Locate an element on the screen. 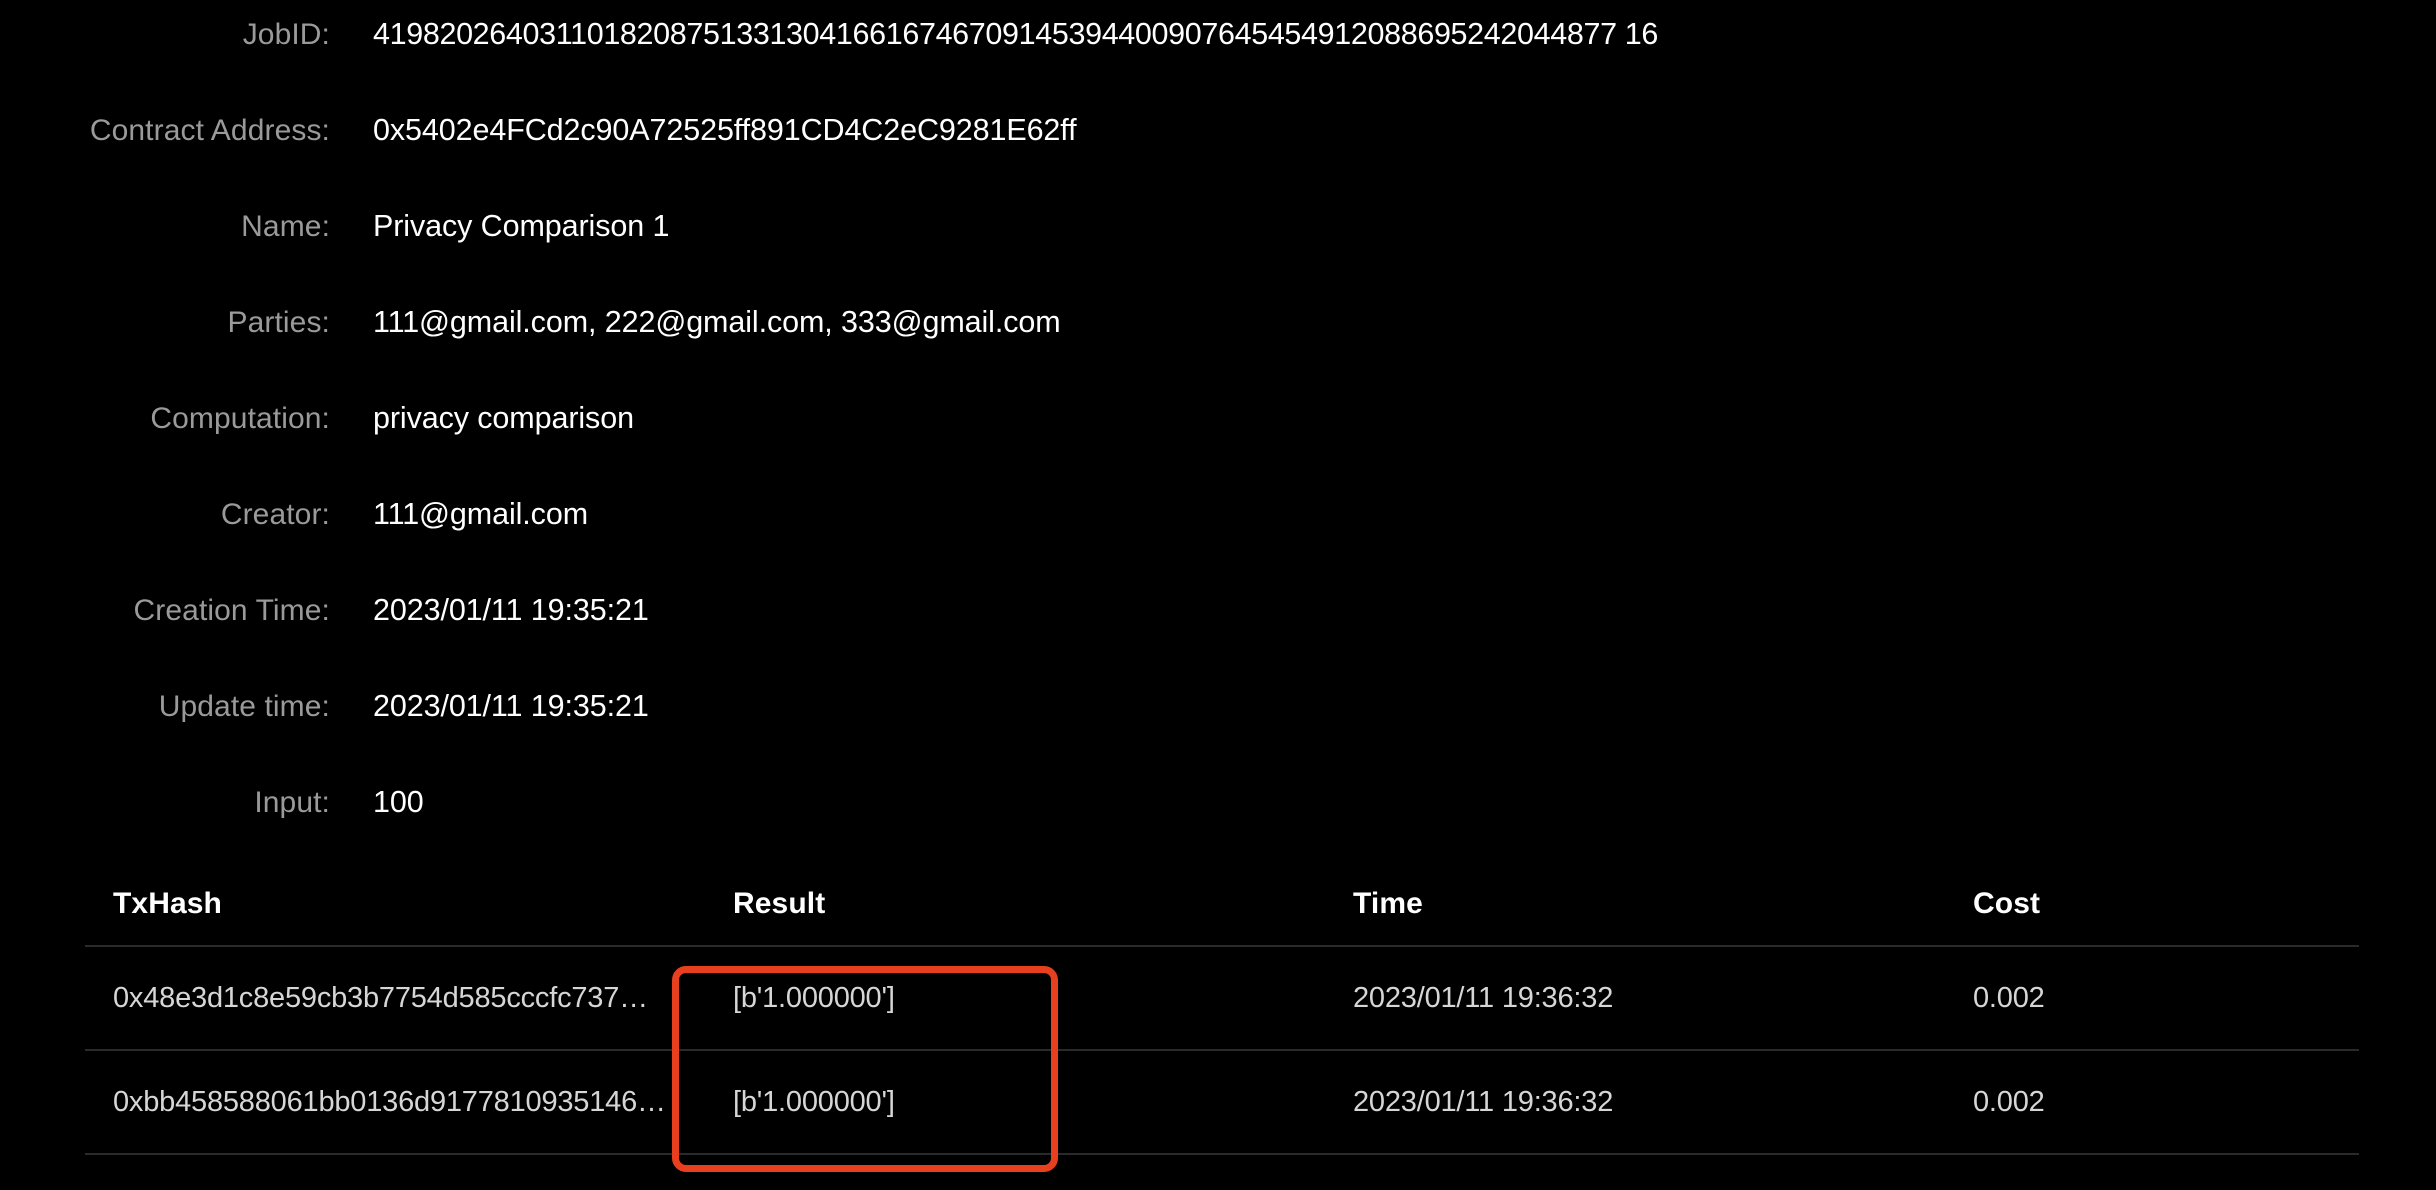  detail-row-creator: Creator: 111@gmail.com is located at coordinates (1218, 514).